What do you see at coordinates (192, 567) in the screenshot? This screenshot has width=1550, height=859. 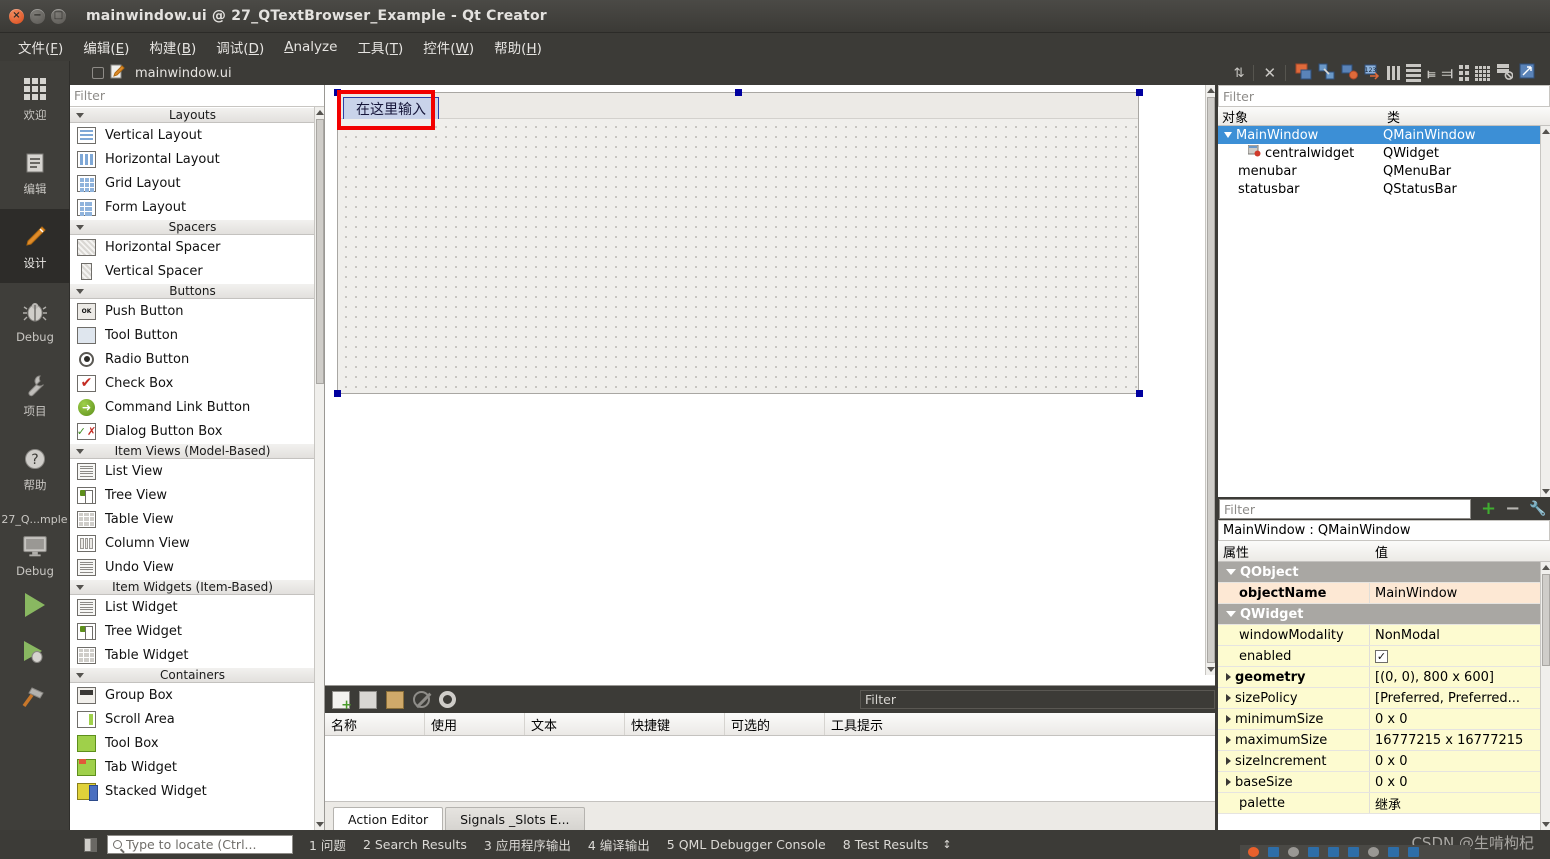 I see `widget-item-undo-view: Undo View` at bounding box center [192, 567].